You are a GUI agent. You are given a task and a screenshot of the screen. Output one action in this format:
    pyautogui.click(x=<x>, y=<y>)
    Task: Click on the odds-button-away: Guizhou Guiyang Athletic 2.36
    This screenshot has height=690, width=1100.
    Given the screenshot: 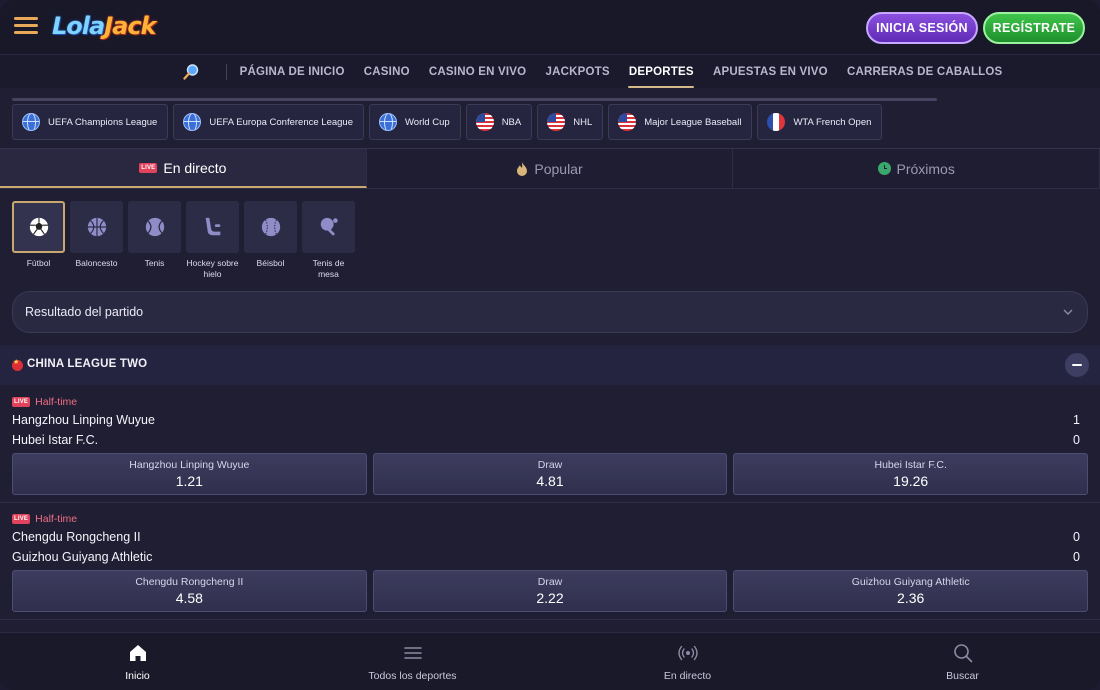 What is the action you would take?
    pyautogui.click(x=911, y=591)
    